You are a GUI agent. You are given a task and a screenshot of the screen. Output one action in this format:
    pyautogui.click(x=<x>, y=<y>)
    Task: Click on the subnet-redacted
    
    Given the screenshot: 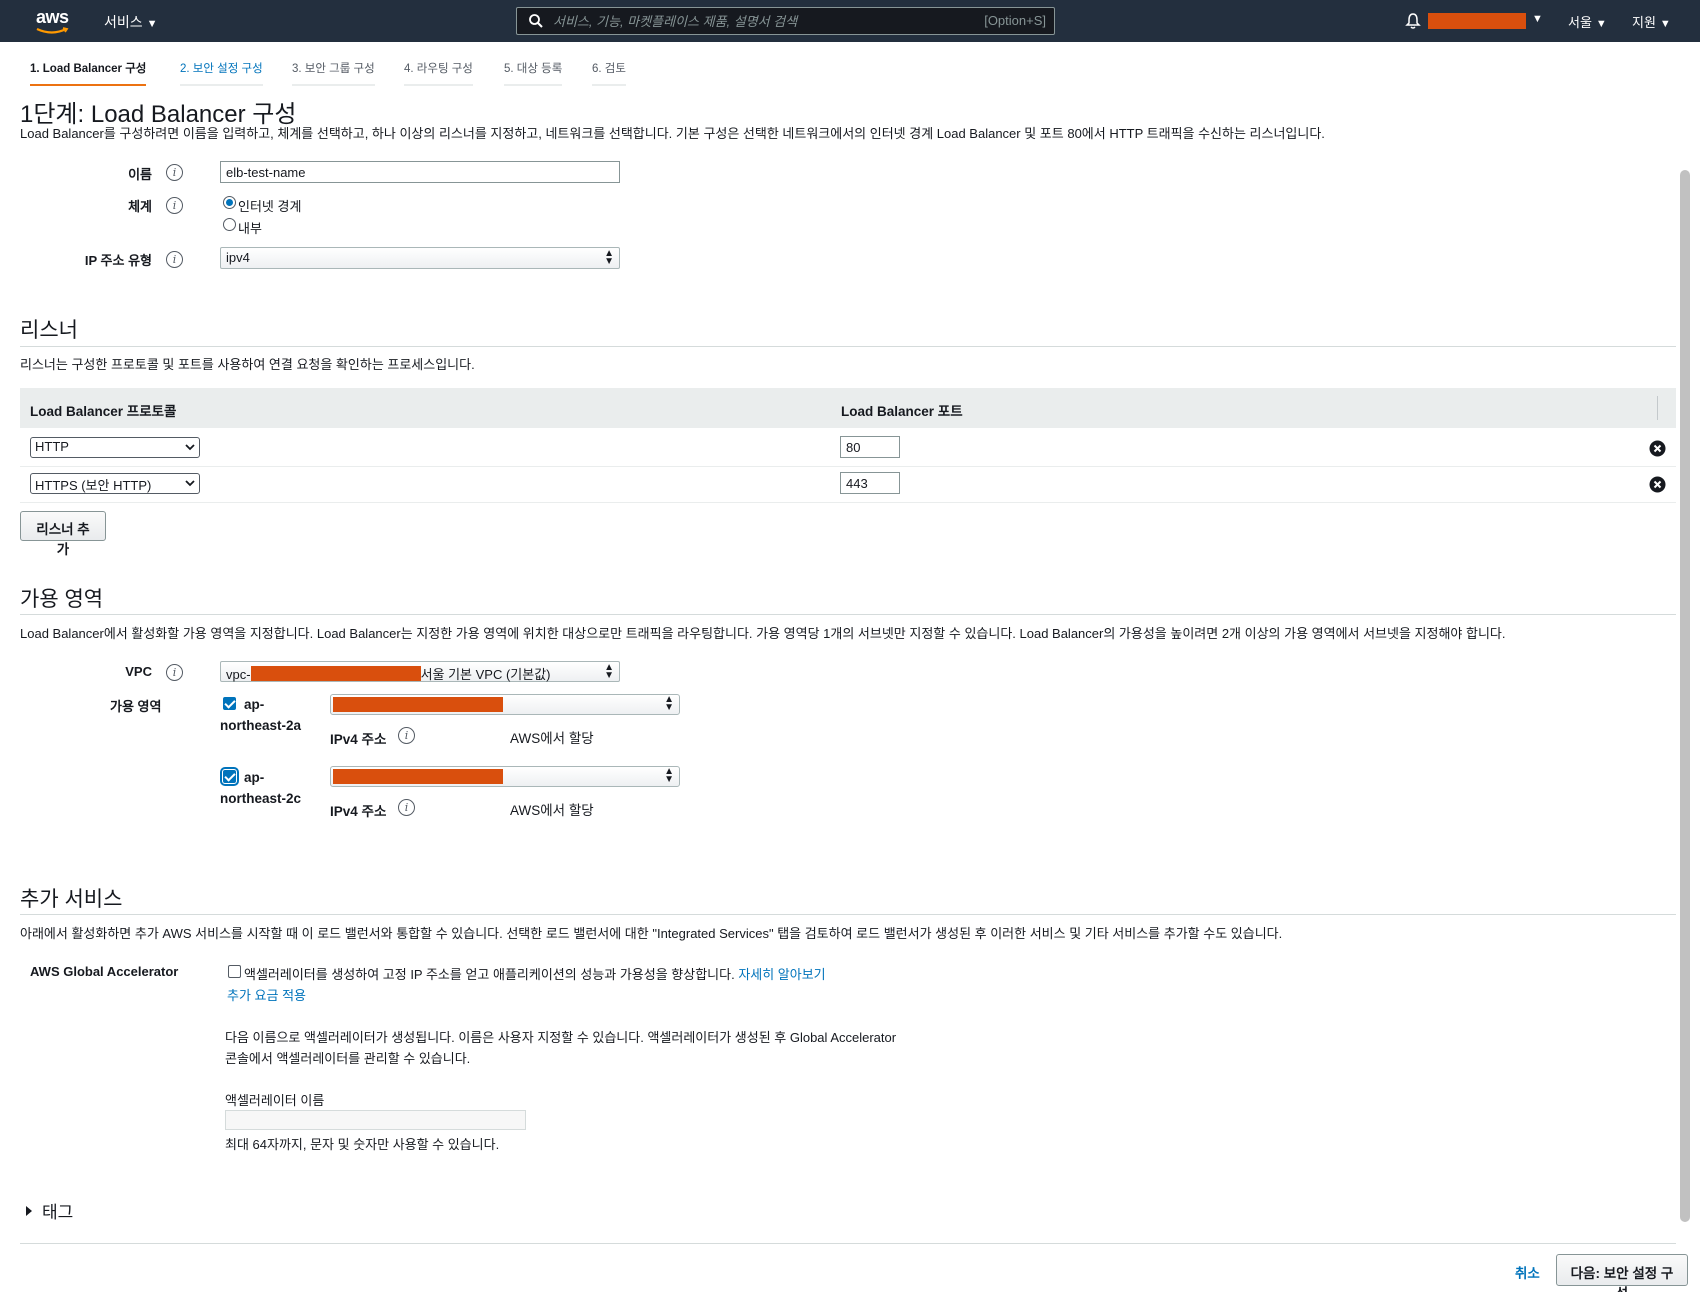 What is the action you would take?
    pyautogui.click(x=418, y=704)
    